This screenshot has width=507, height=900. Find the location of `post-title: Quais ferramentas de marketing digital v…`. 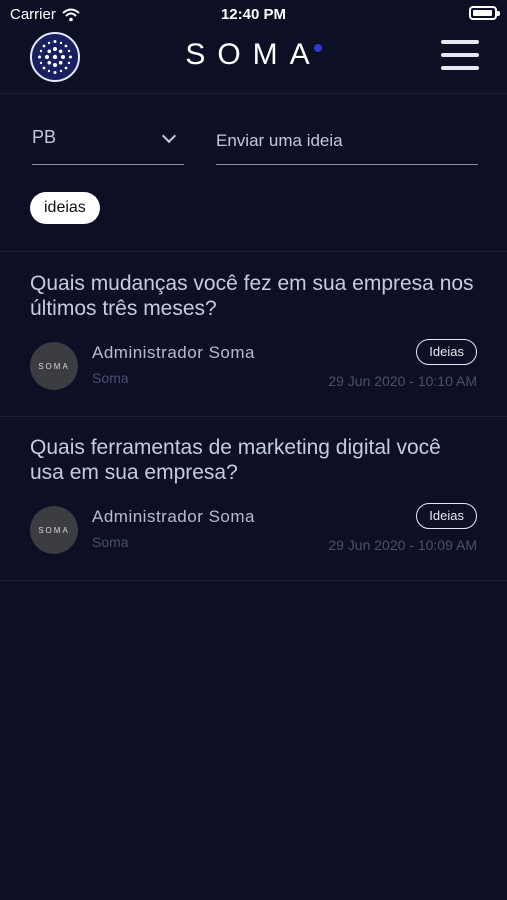

post-title: Quais ferramentas de marketing digital v… is located at coordinates (255, 460).